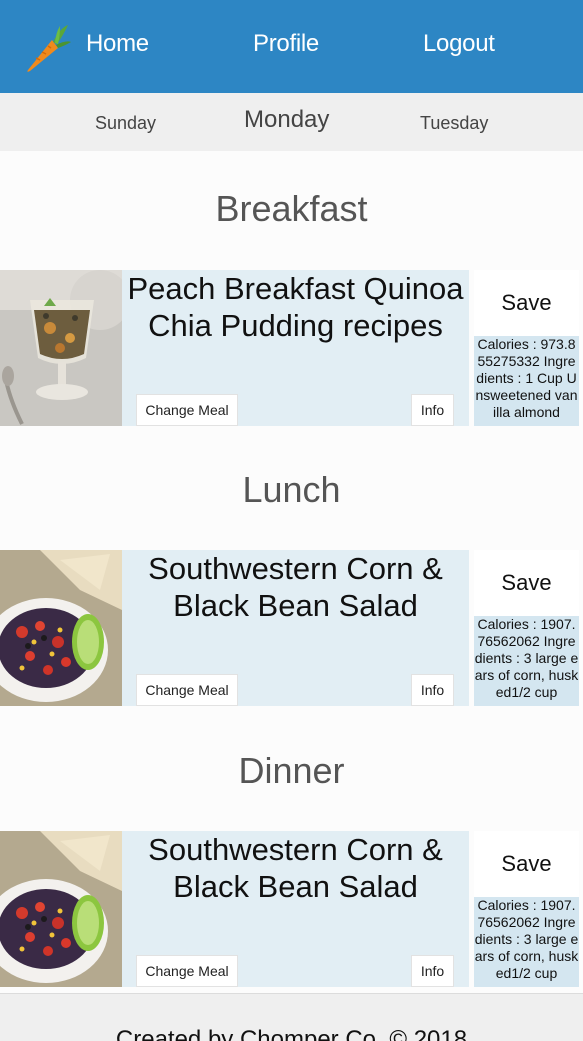 This screenshot has height=1041, width=583. I want to click on day-selector: Sunday Monday Tuesday, so click(291, 122).